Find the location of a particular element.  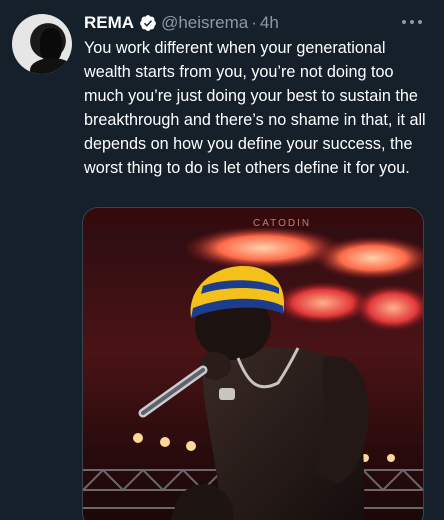

avatar-face is located at coordinates (51, 45).